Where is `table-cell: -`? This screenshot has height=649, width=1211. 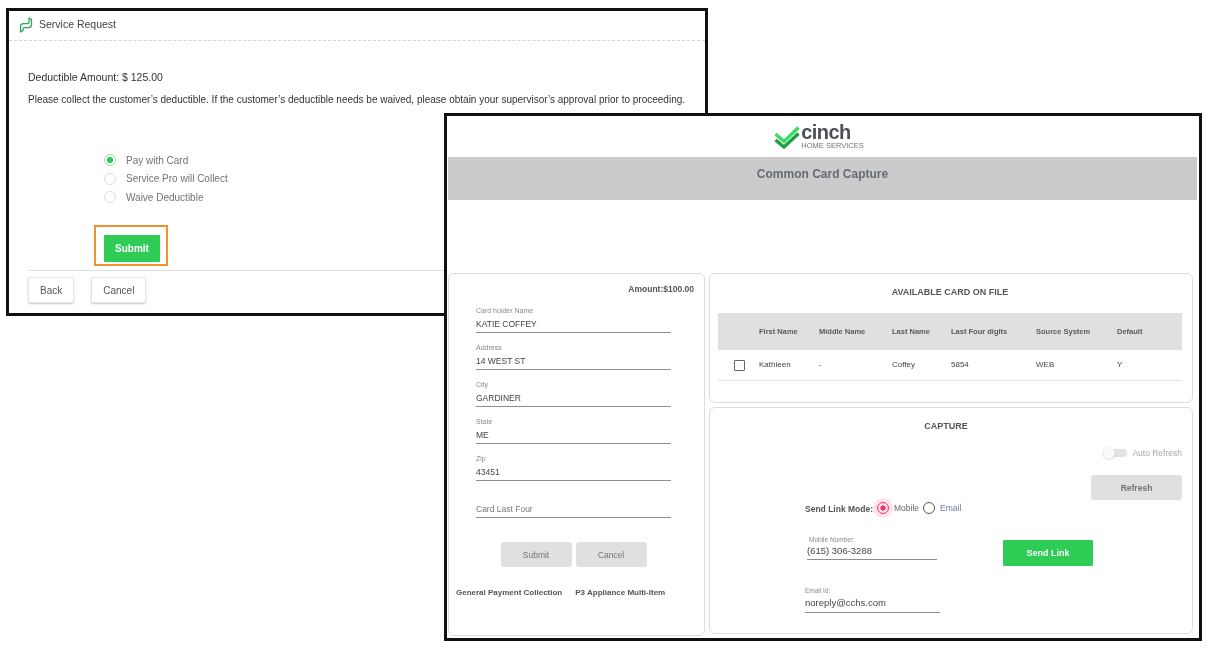
table-cell: - is located at coordinates (820, 365).